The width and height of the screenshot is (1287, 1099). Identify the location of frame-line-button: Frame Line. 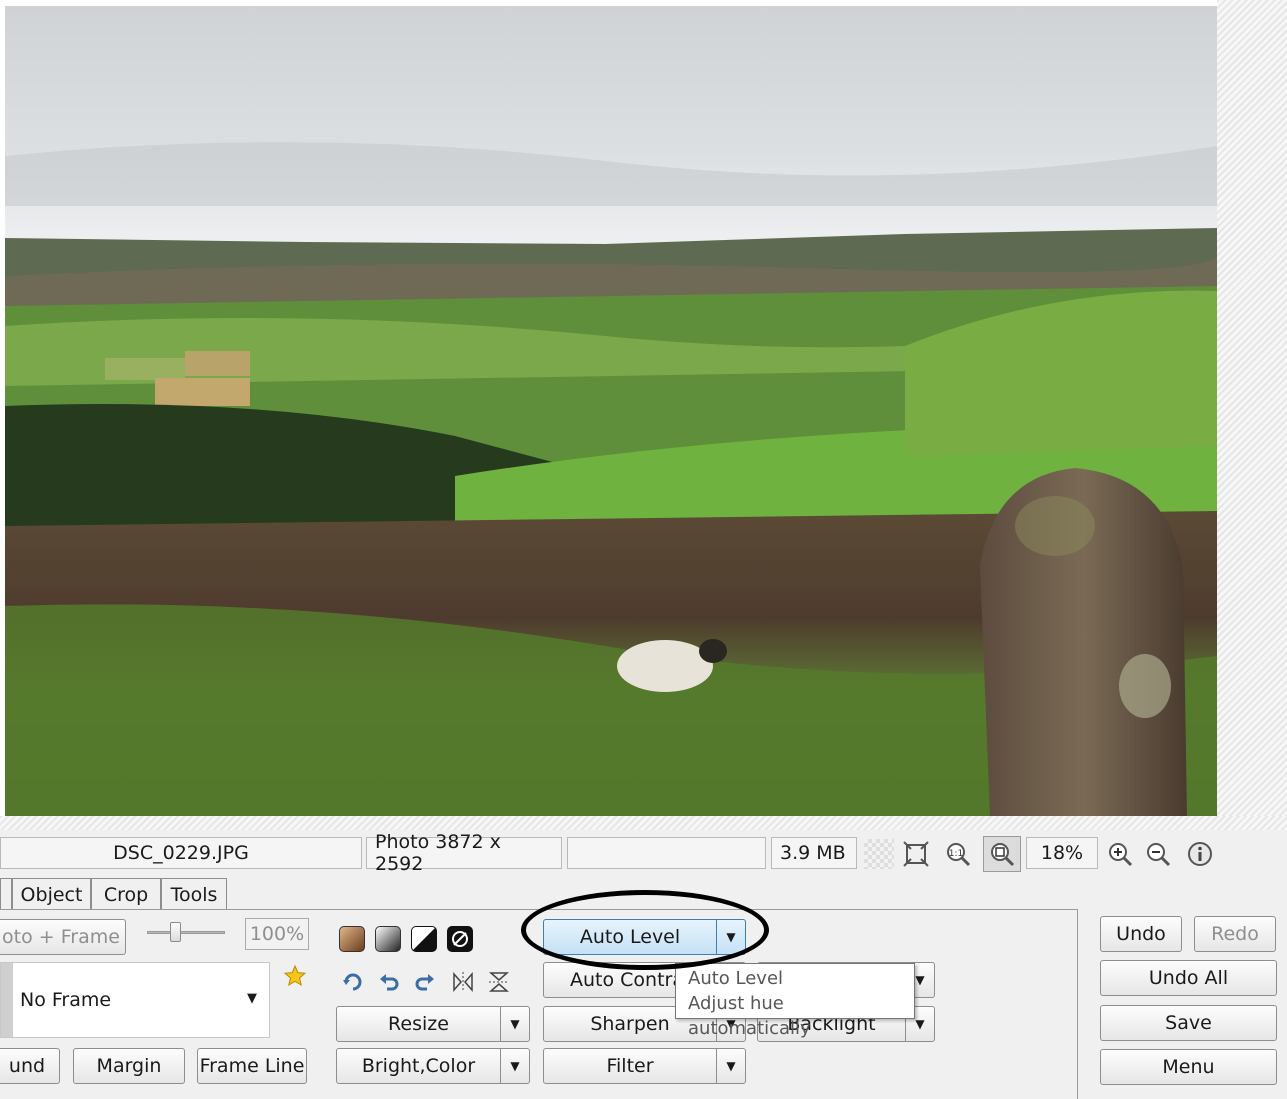
(252, 1066).